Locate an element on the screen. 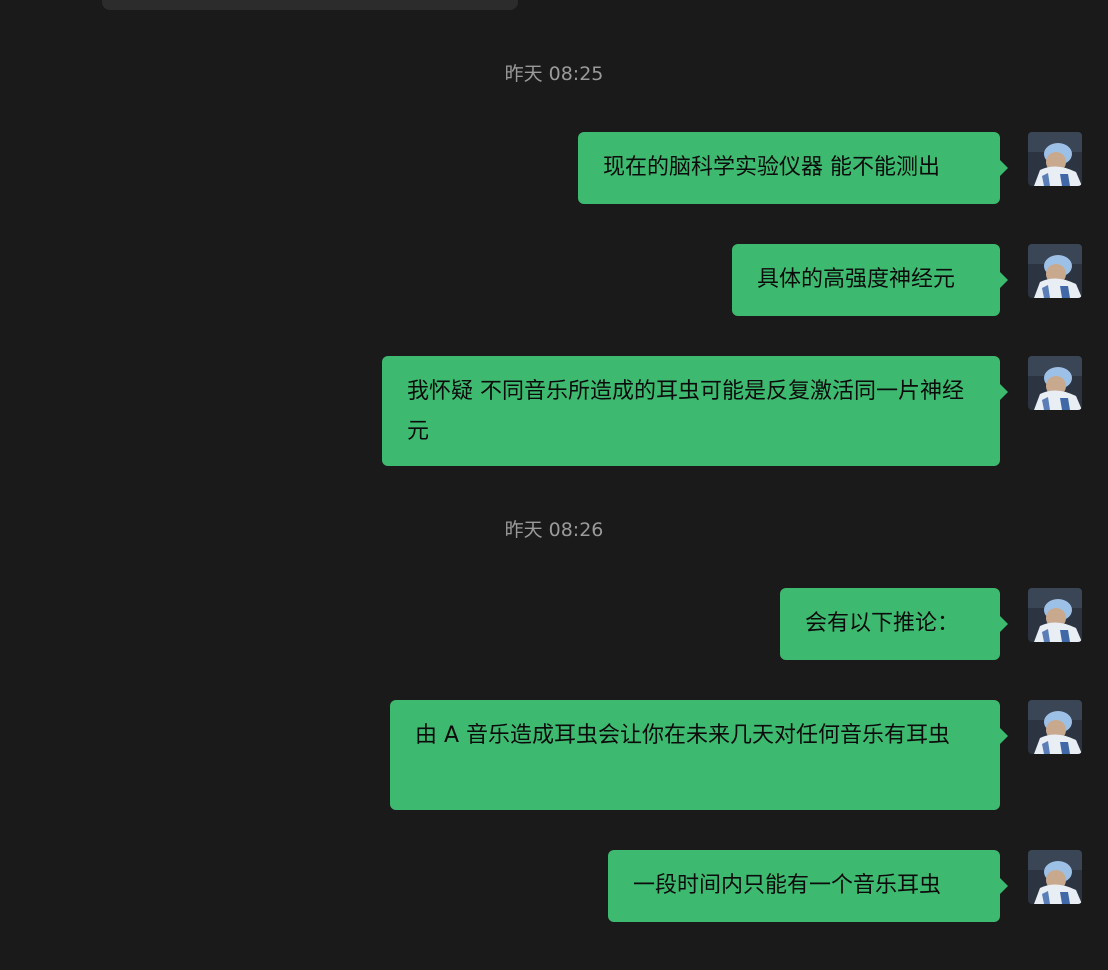 This screenshot has width=1108, height=970. message-bubble: 一段时间内只能有一个音乐耳虫 is located at coordinates (808, 886).